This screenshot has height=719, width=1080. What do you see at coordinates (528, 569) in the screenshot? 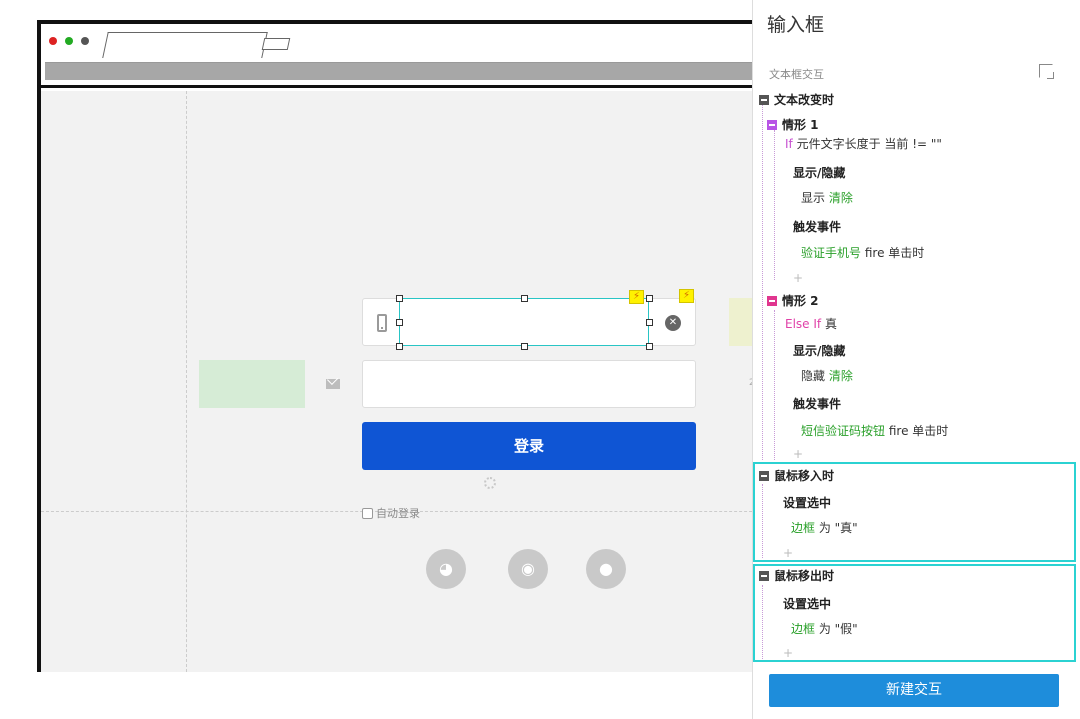
I see `weibo-icon: ◉` at bounding box center [528, 569].